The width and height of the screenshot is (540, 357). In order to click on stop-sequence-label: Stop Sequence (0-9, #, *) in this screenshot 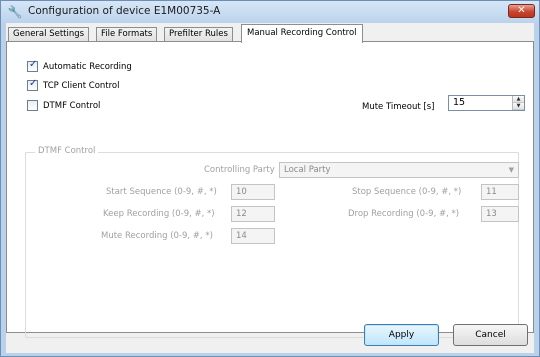, I will do `click(407, 192)`.